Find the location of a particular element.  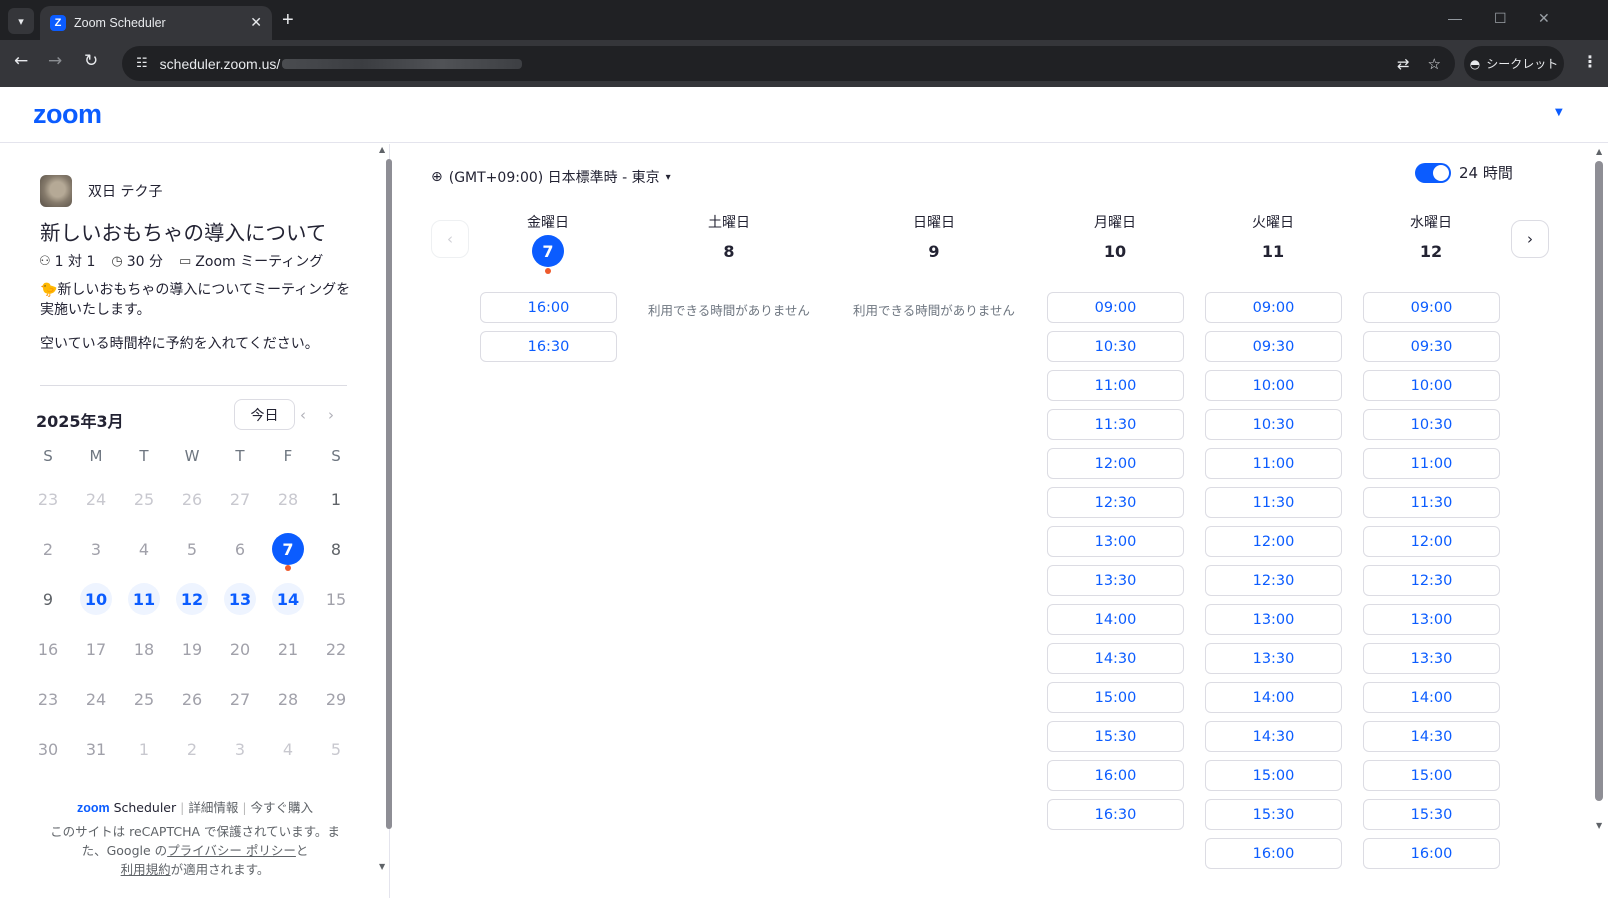

tab-close-icon: ✕ is located at coordinates (256, 23).